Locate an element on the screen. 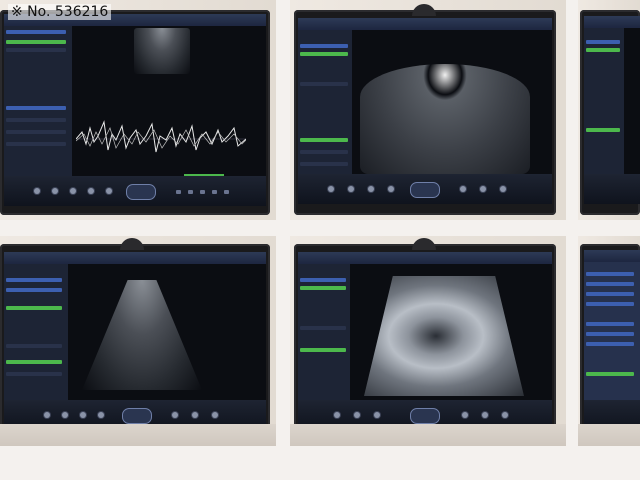 This screenshot has width=640, height=480. convex-scan-image is located at coordinates (142, 335).